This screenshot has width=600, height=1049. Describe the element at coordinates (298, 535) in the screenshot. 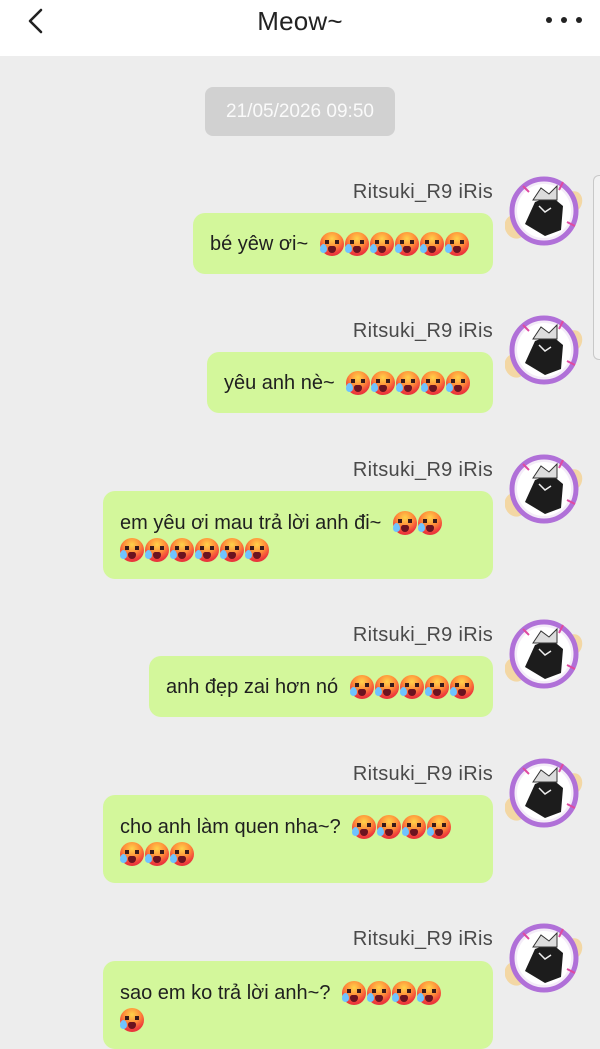

I see `message-bubble: em yêu ơi mau trả lời anh đi~` at that location.